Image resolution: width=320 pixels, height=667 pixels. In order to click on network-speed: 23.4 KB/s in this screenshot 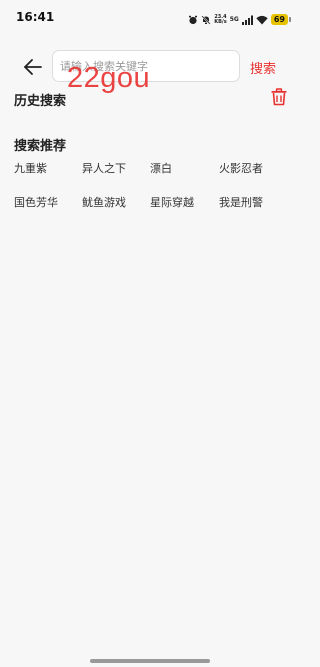, I will do `click(220, 19)`.